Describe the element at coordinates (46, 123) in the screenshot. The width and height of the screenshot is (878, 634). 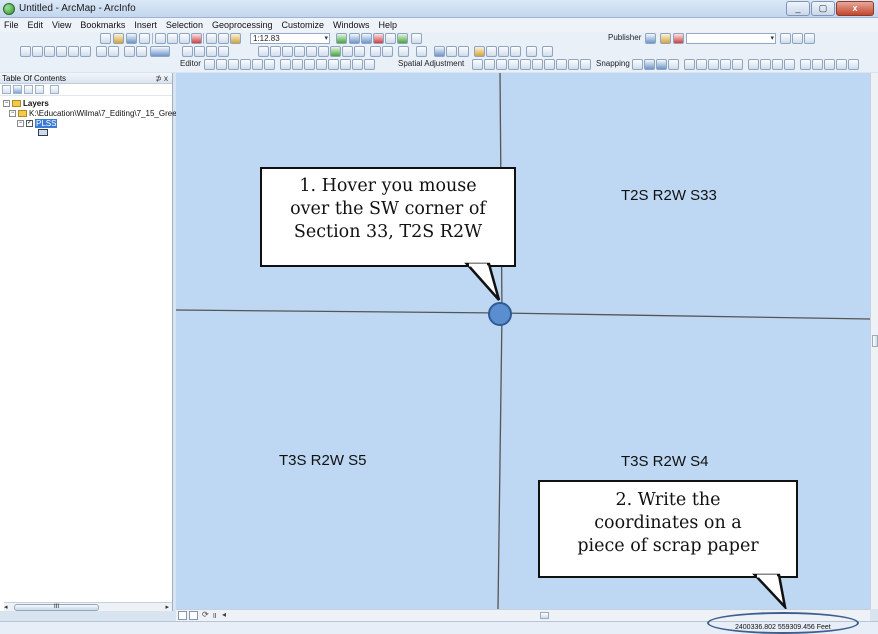
I see `plss-layer-name: PLSS` at that location.